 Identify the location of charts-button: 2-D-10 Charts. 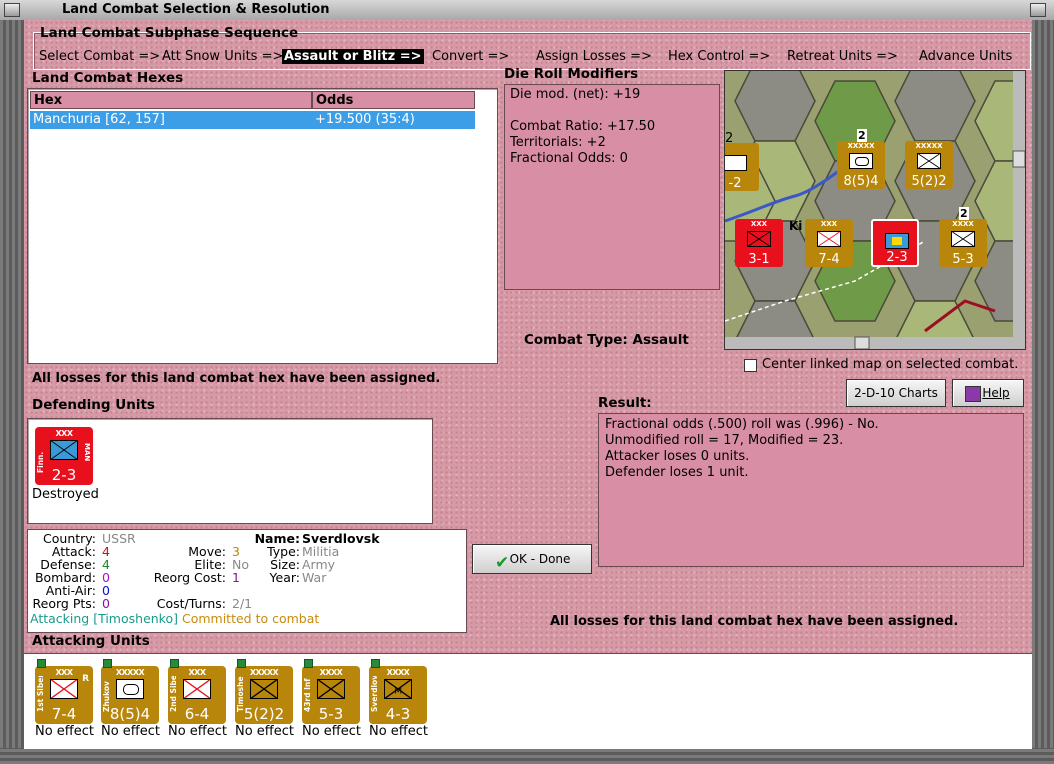
(896, 393).